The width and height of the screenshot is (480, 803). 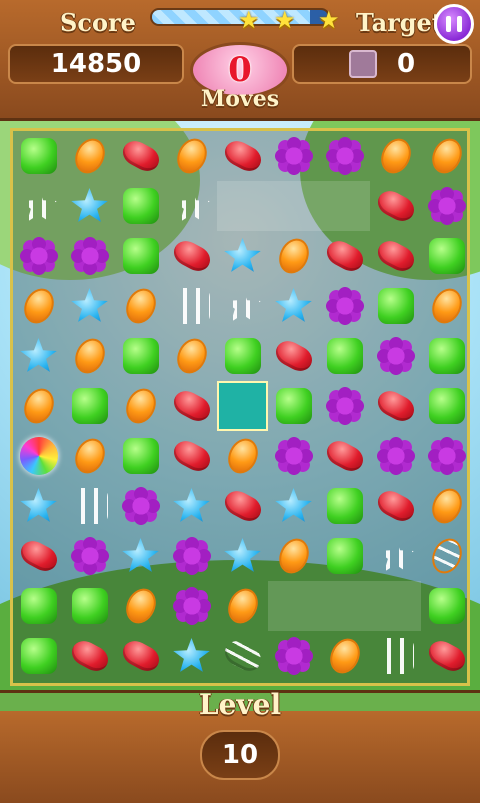 I want to click on blue-candy-icon, so click(x=38, y=505).